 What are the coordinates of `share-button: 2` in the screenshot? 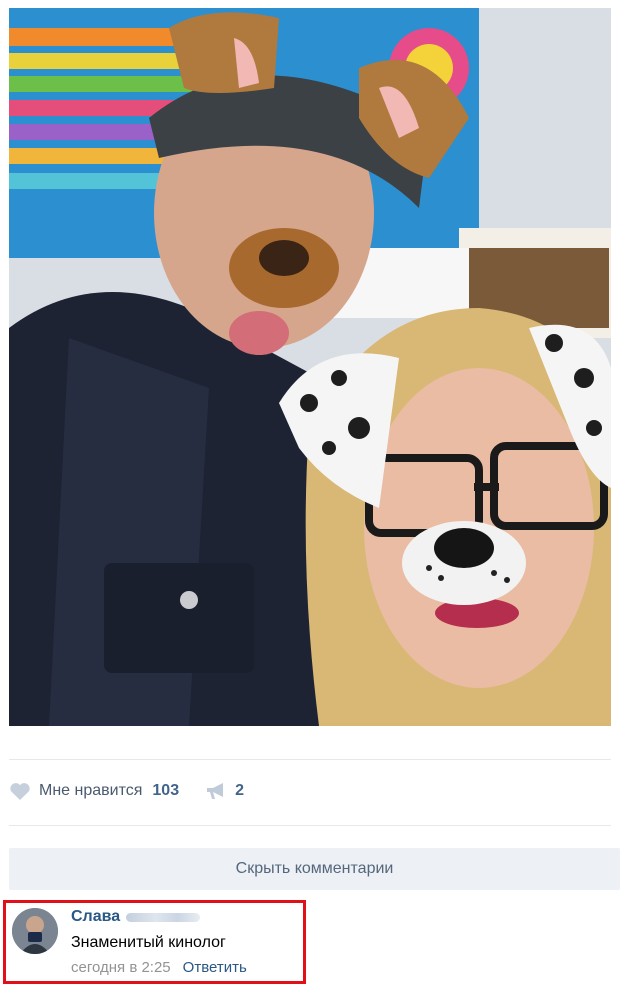 It's located at (224, 791).